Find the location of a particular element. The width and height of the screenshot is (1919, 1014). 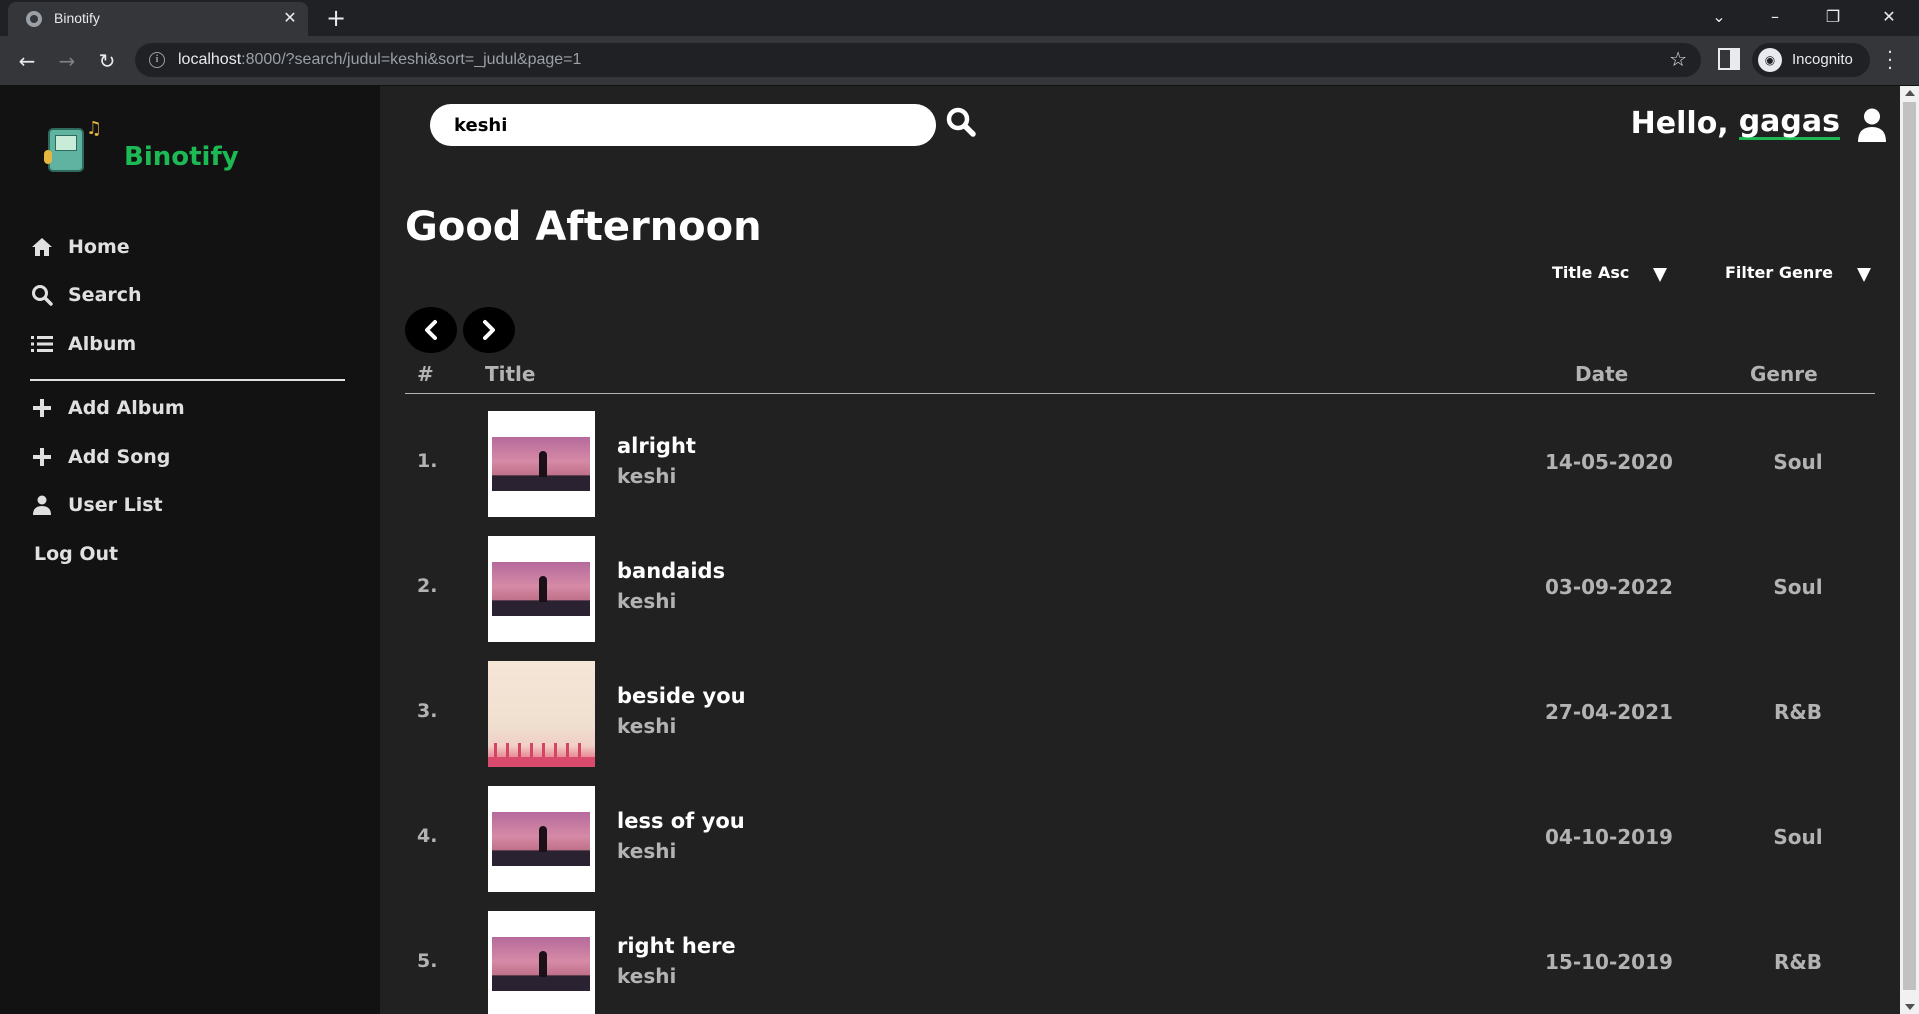

browser-tab: Binotify ✕ is located at coordinates (158, 19).